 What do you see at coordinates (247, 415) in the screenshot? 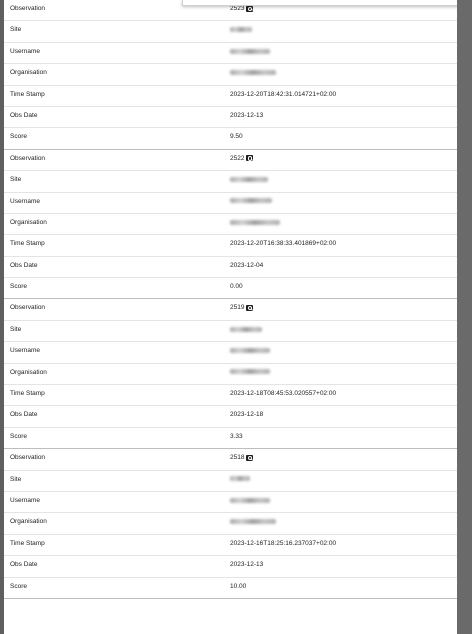
I see `obs-date-value: 2023-12-18` at bounding box center [247, 415].